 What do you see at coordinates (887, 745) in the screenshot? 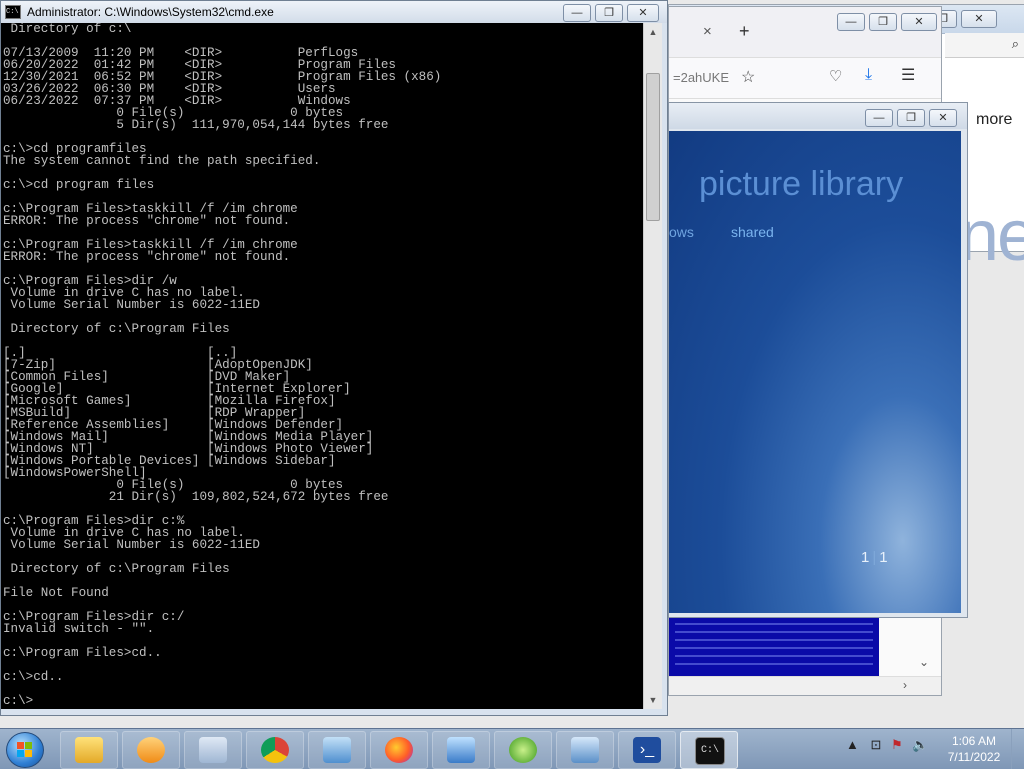
I see `system-tray: ▲ ⊡ ⚑ 🔈` at bounding box center [887, 745].